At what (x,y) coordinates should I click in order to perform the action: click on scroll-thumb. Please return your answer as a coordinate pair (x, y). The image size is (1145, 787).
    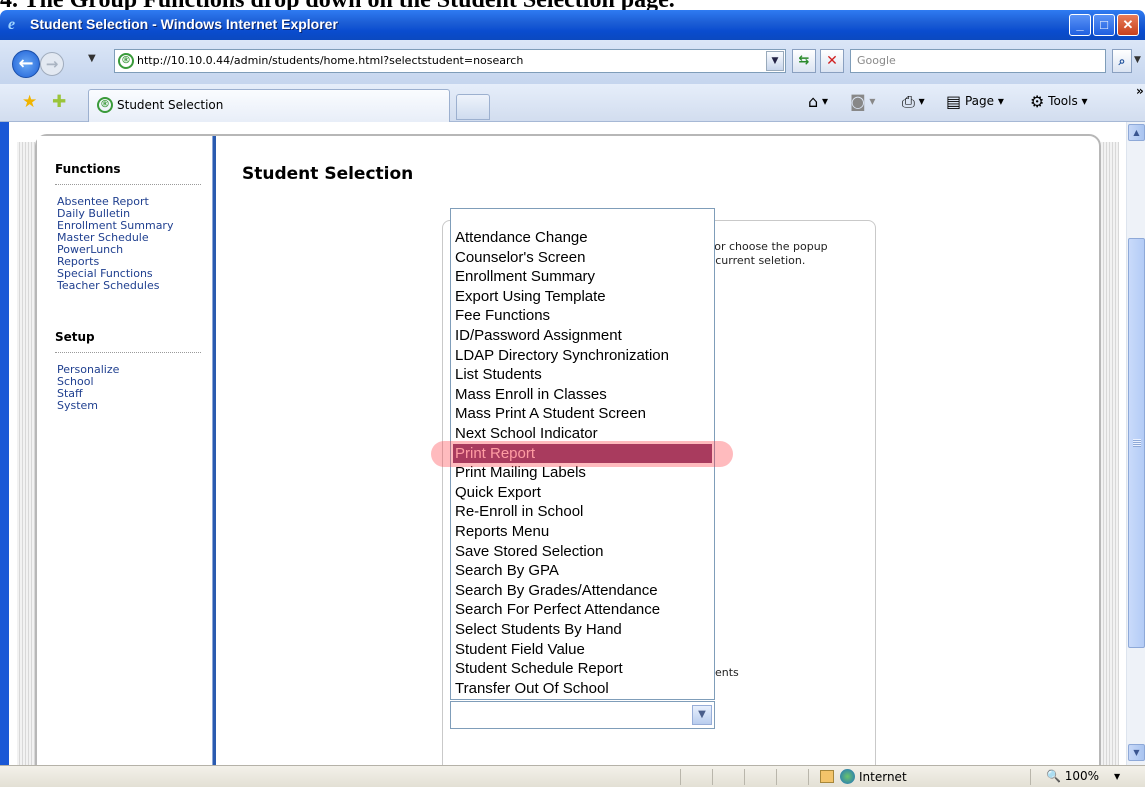
    Looking at the image, I should click on (1136, 443).